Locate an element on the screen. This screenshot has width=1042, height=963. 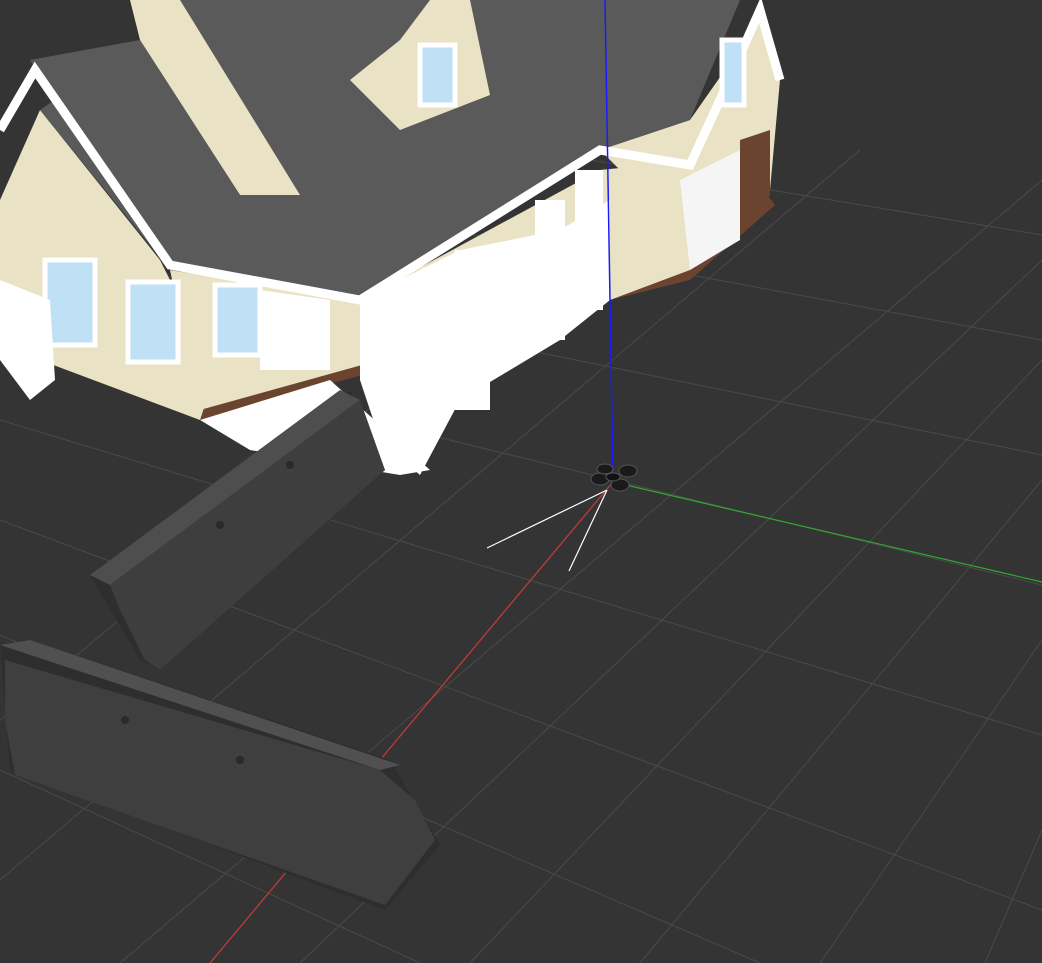
quadcopter-drone-icon is located at coordinates (614, 477).